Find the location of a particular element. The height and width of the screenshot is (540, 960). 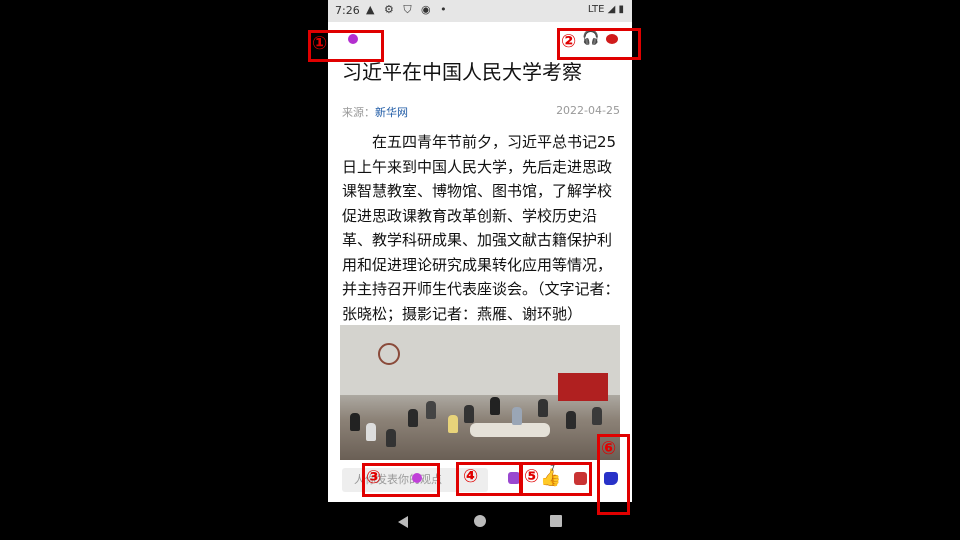

home-icon is located at coordinates (480, 521).